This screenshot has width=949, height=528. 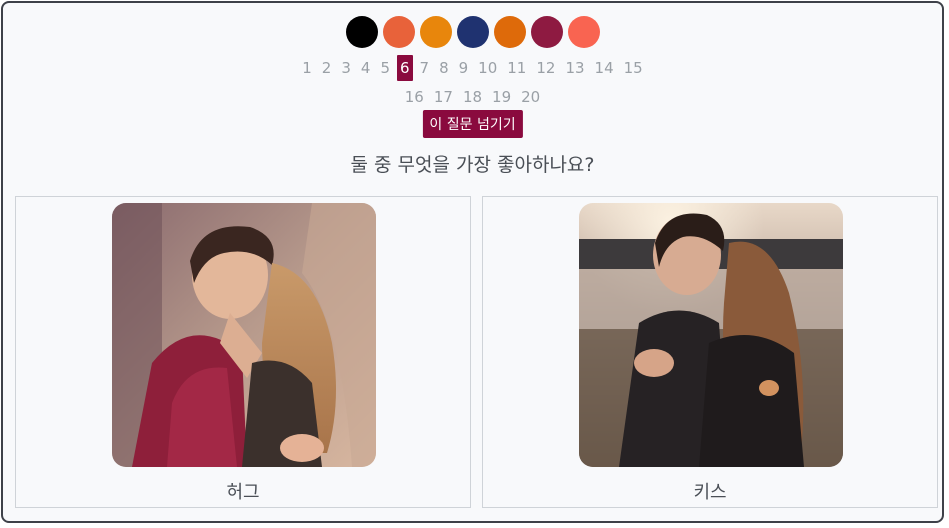 I want to click on option-label: 키스, so click(x=710, y=492).